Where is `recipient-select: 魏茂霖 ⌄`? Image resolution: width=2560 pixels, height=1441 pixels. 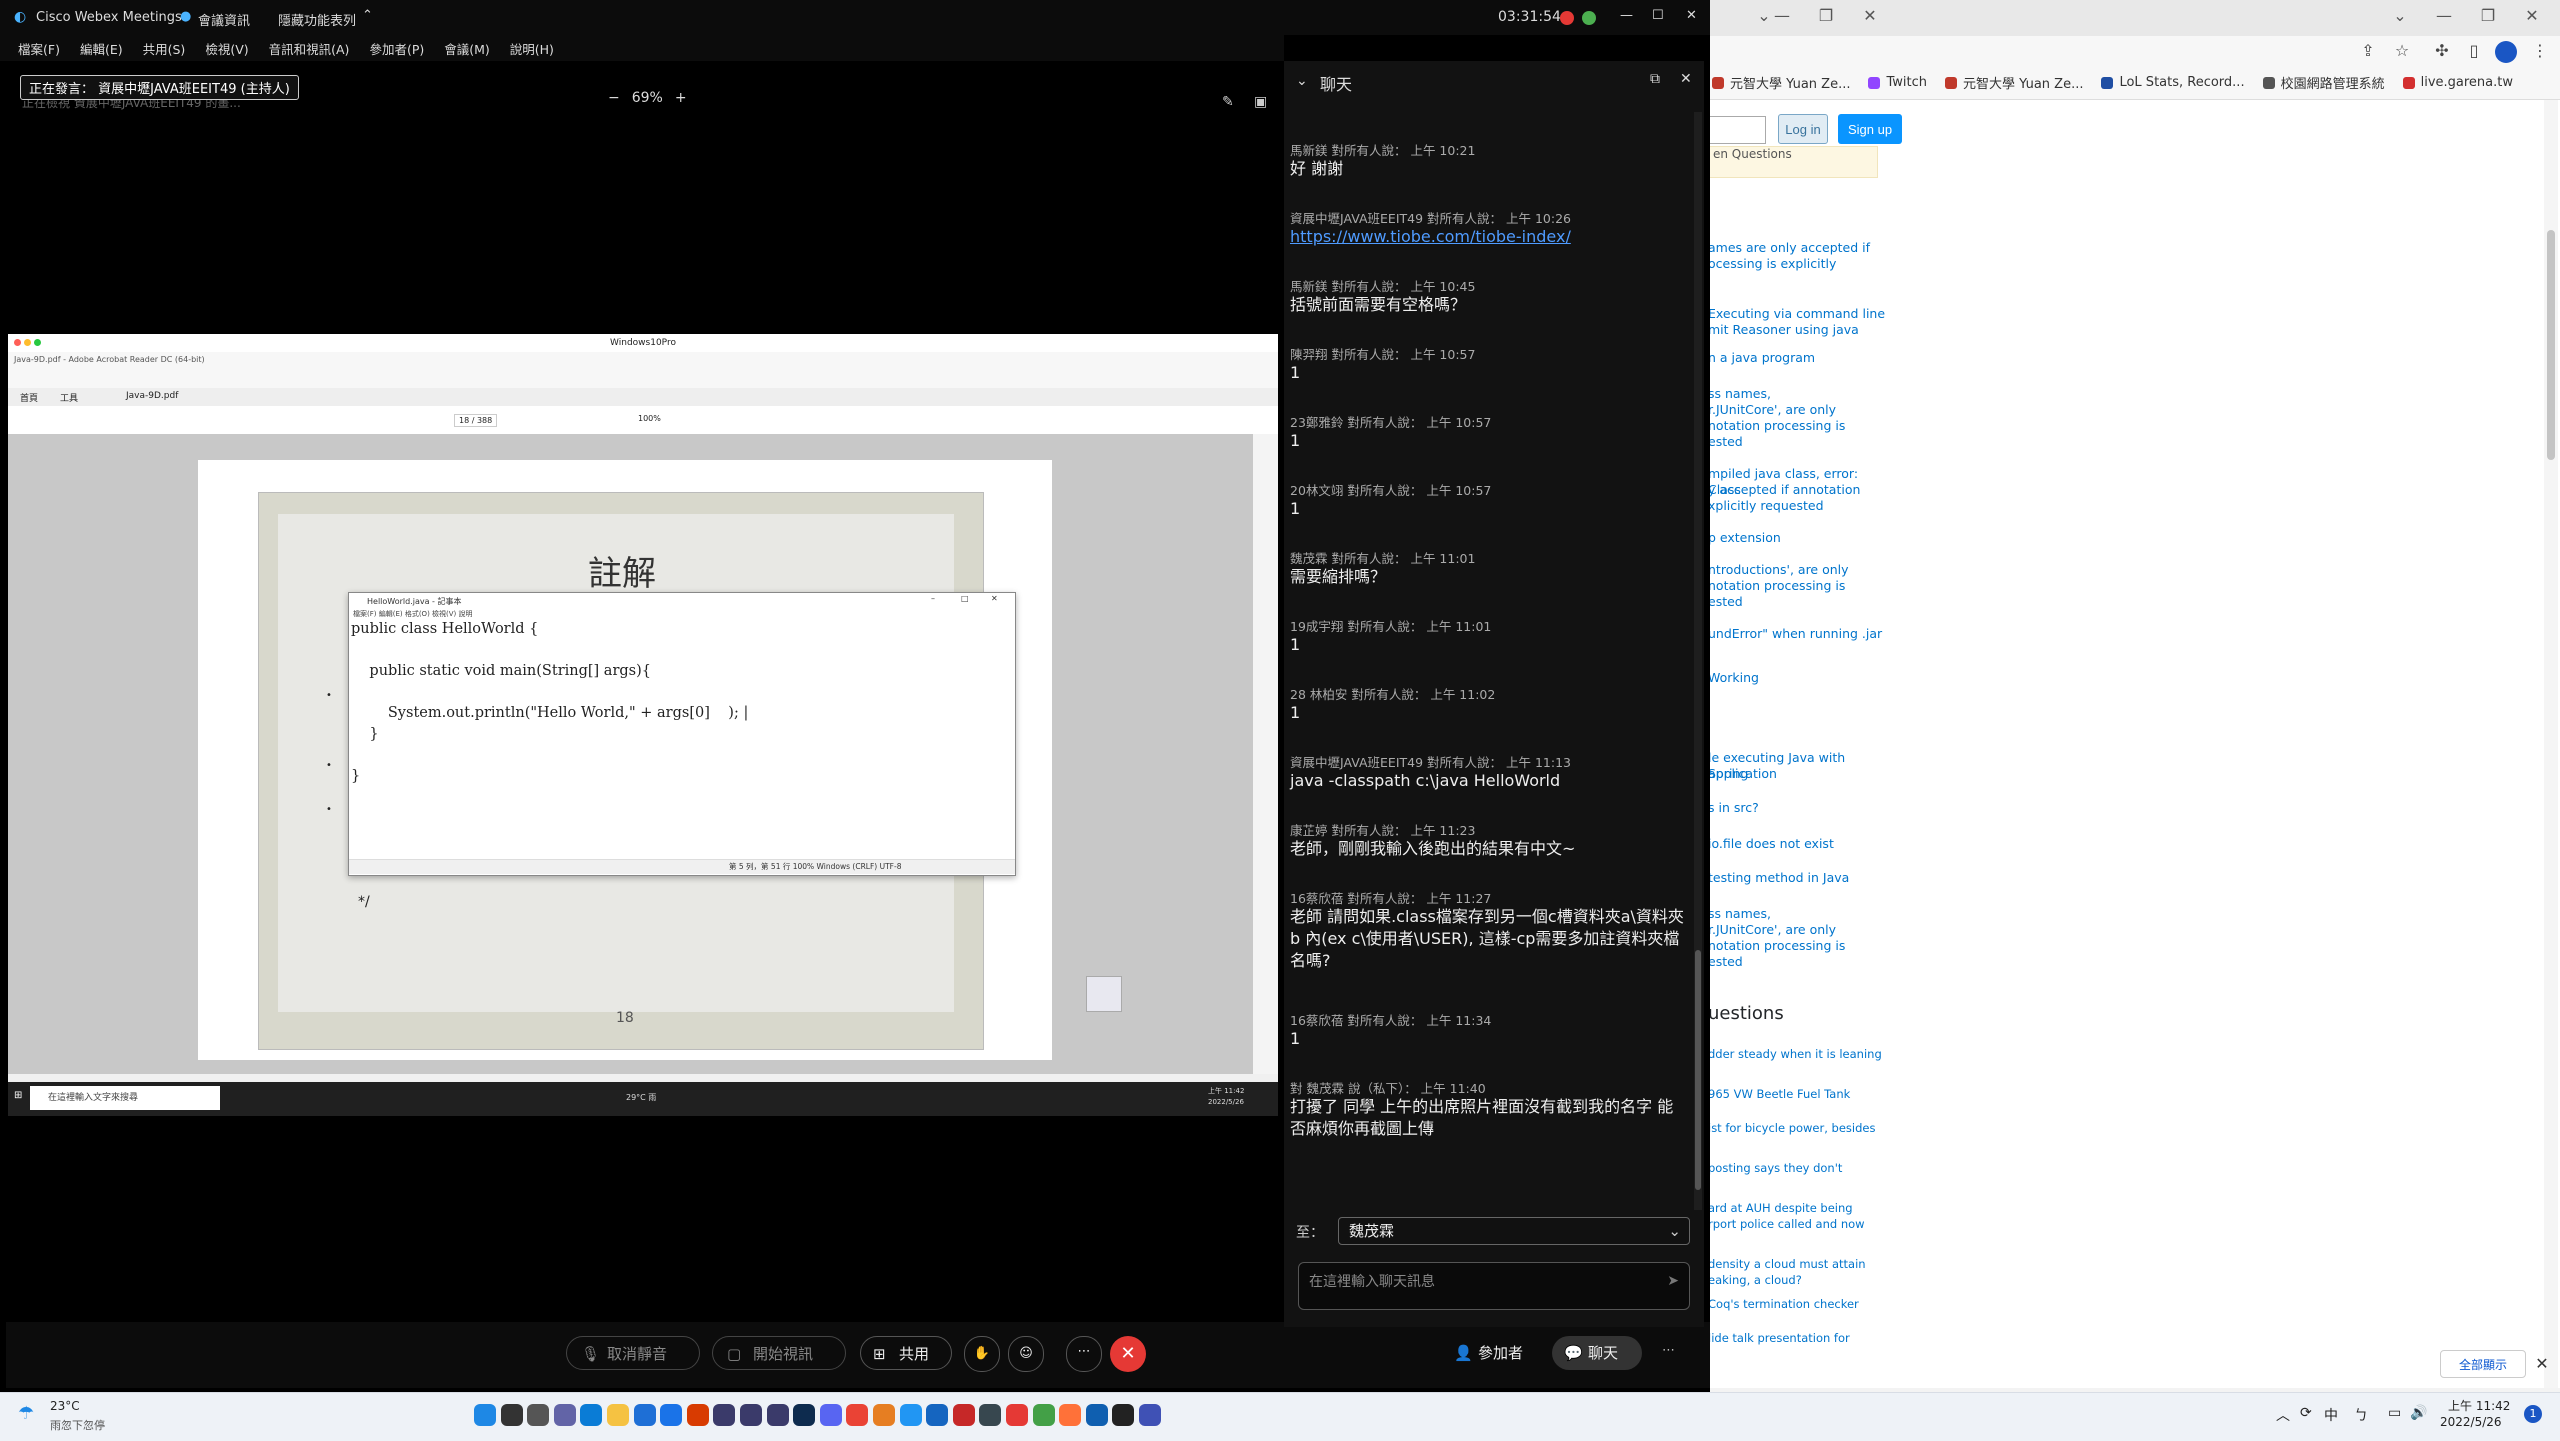
recipient-select: 魏茂霖 ⌄ is located at coordinates (1514, 1231).